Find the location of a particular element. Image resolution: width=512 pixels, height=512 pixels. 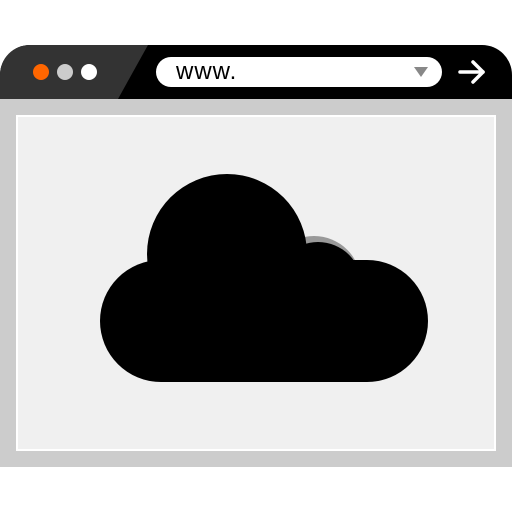

arrow-right-icon is located at coordinates (471, 72).